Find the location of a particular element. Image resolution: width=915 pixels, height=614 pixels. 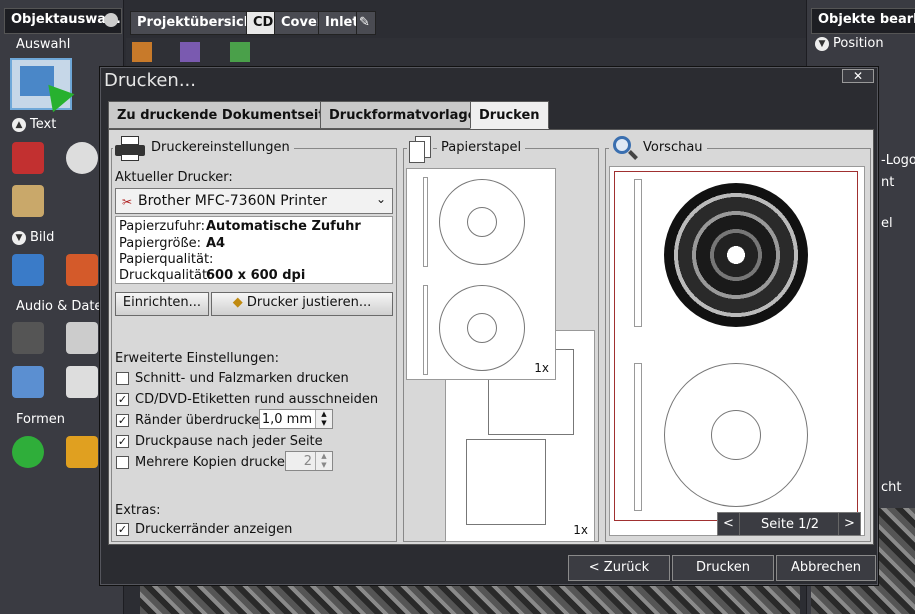

section-image: ▼ Bild is located at coordinates (33, 237).